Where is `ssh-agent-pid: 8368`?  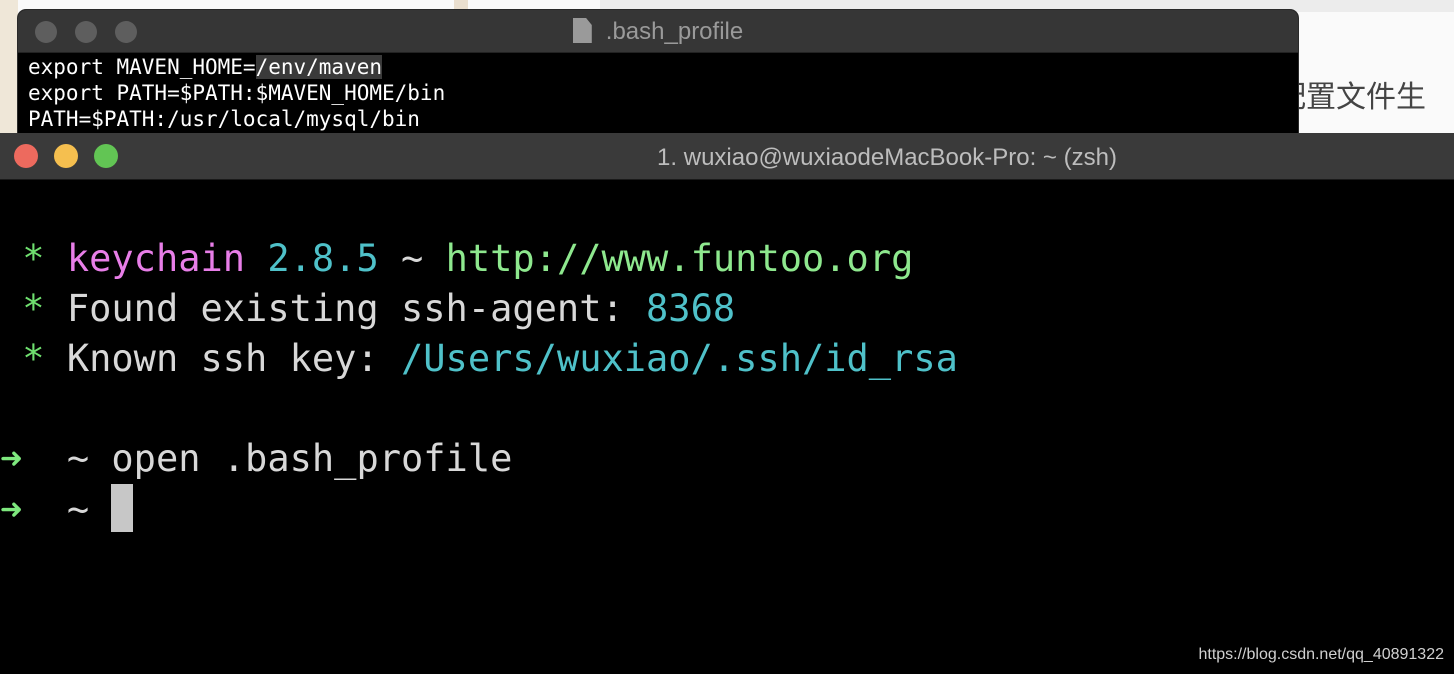
ssh-agent-pid: 8368 is located at coordinates (691, 308).